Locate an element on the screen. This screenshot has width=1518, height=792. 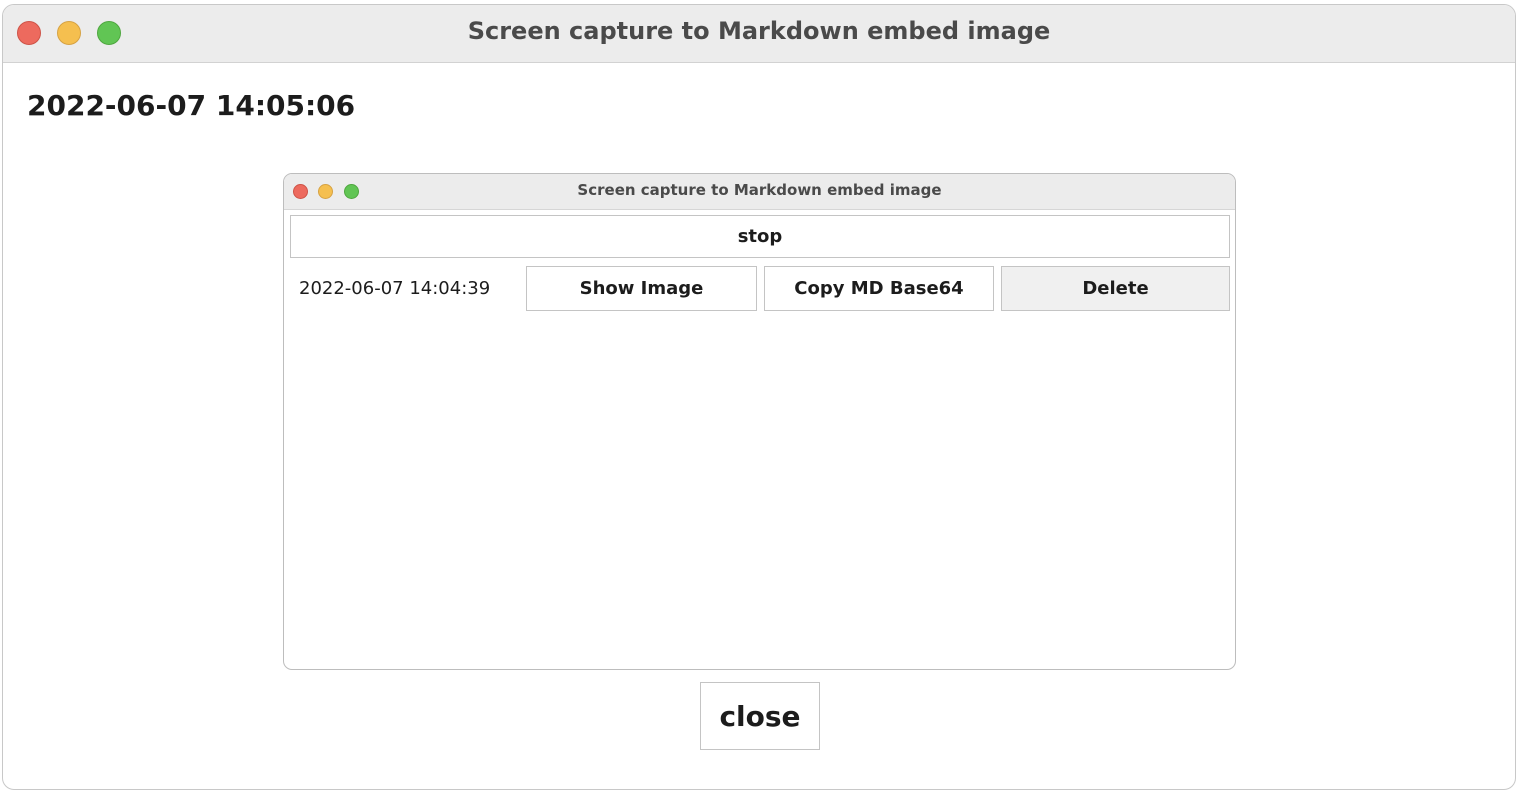
delete-button: Delete is located at coordinates (1115, 288).